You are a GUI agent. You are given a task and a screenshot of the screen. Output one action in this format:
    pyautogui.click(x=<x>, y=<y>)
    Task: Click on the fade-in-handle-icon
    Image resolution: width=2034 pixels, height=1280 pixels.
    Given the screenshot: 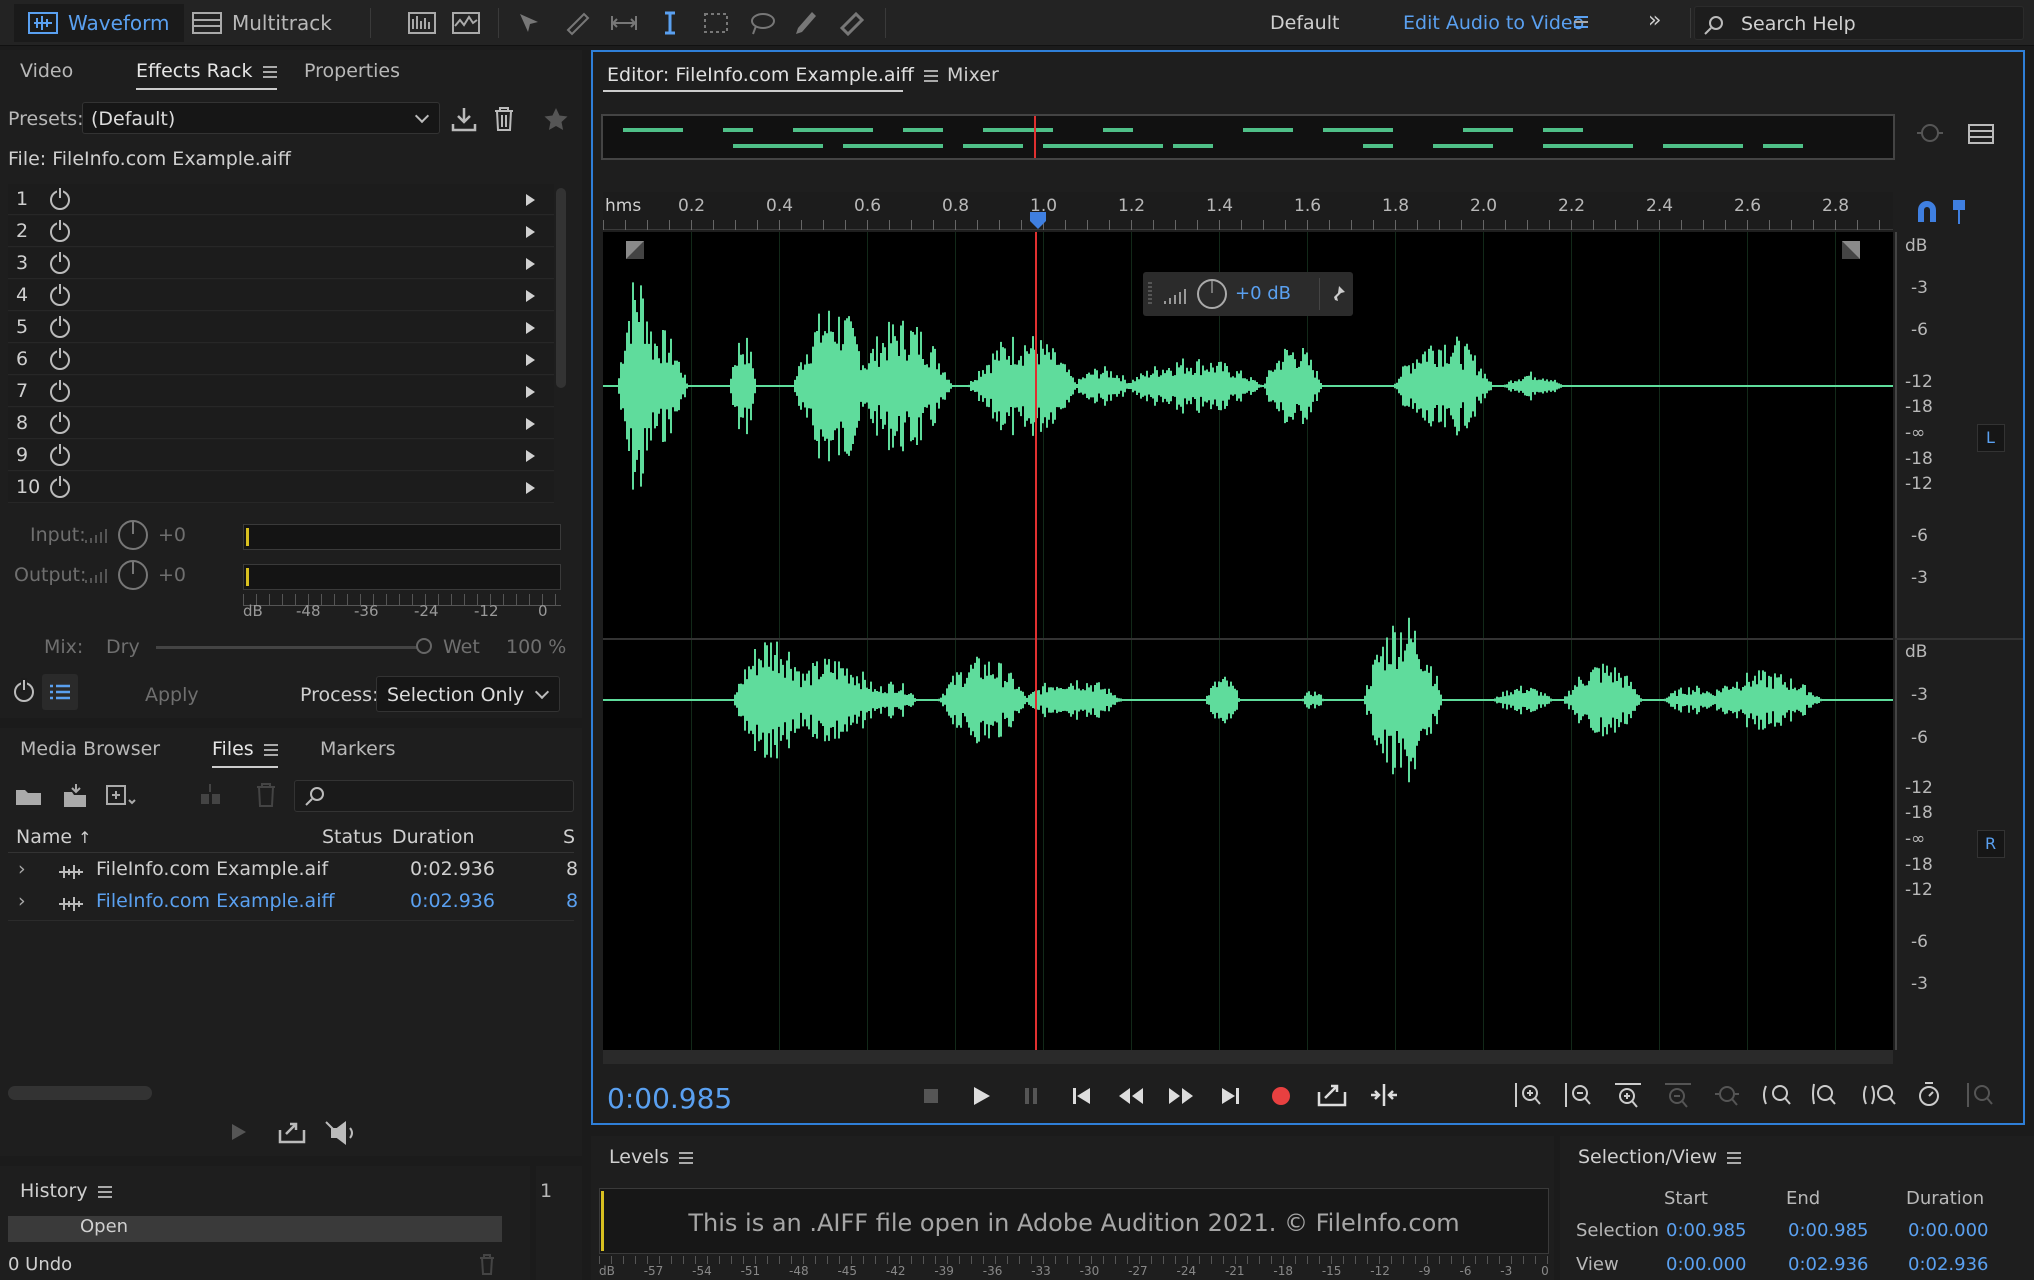 What is the action you would take?
    pyautogui.click(x=635, y=250)
    